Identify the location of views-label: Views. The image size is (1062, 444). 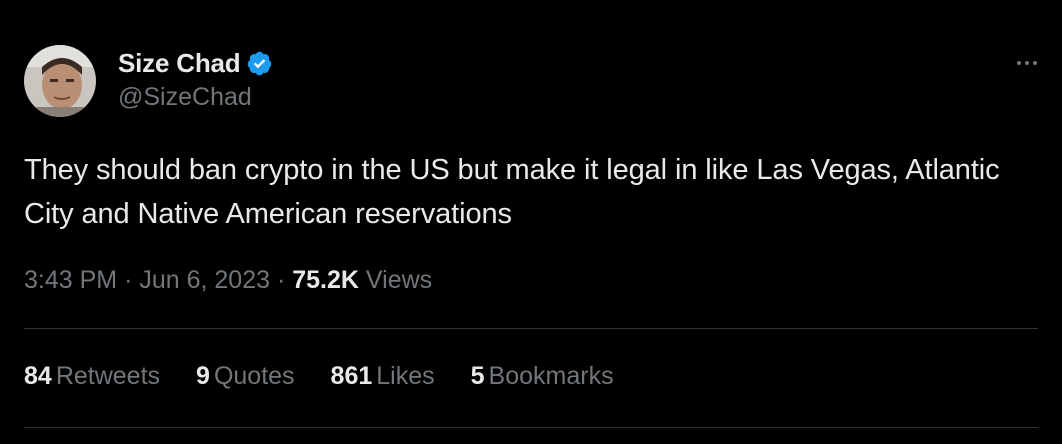
(399, 280).